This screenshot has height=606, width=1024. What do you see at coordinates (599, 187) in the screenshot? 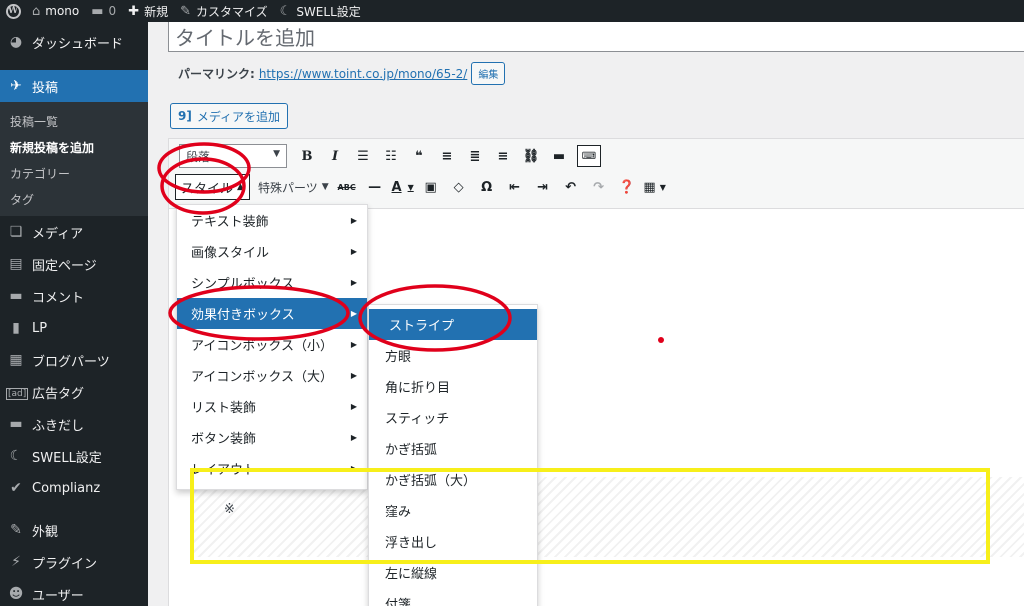
I see `redo-icon: ↷` at bounding box center [599, 187].